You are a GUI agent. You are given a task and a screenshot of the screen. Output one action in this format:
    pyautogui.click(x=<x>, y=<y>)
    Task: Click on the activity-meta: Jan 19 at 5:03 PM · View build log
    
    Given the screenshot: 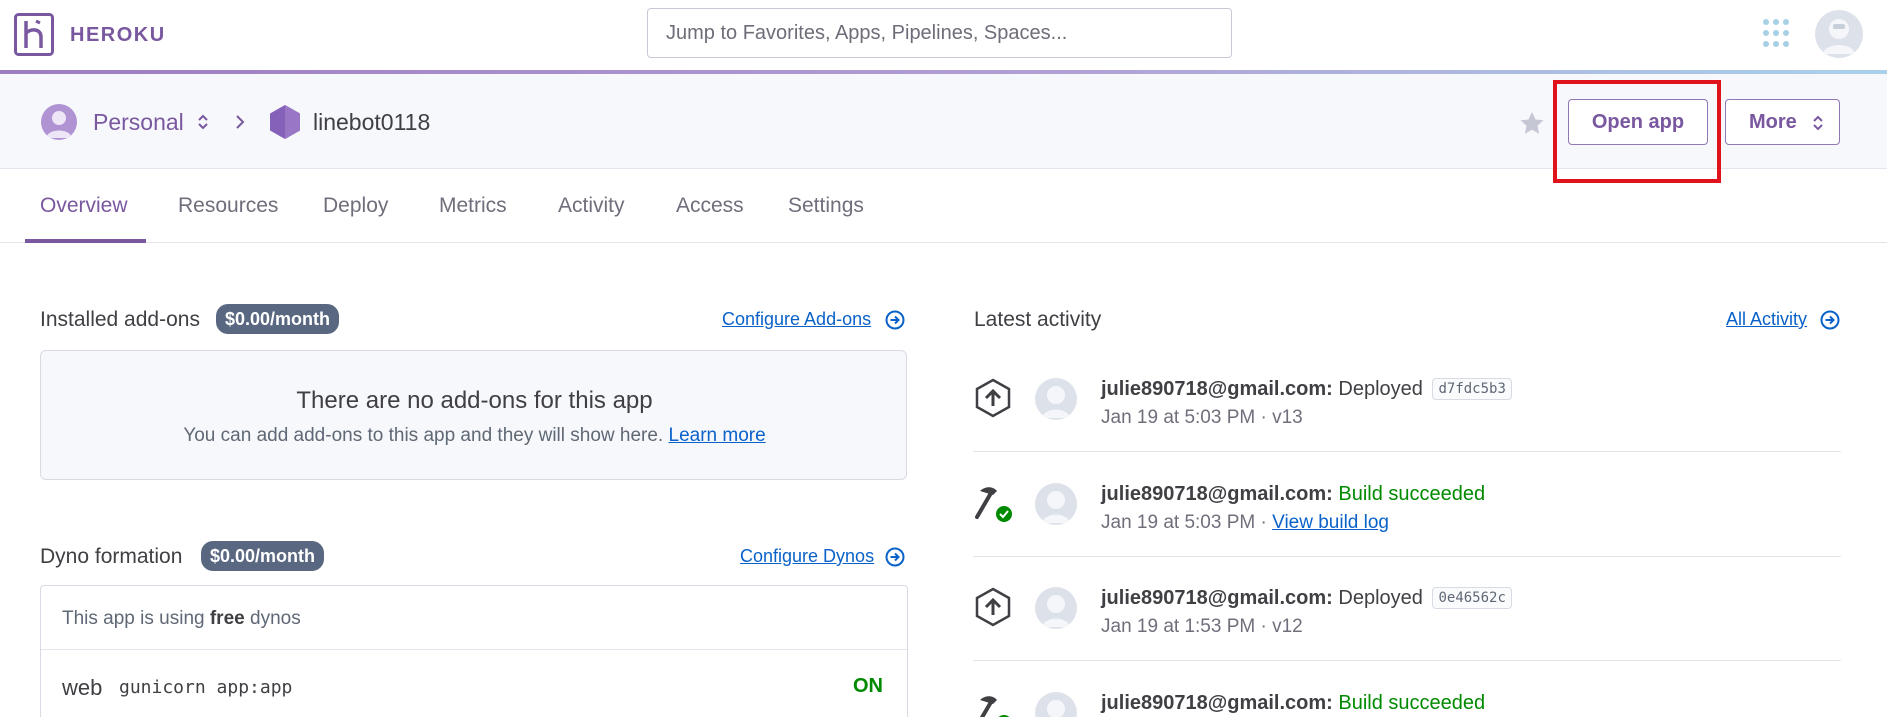 What is the action you would take?
    pyautogui.click(x=1245, y=523)
    